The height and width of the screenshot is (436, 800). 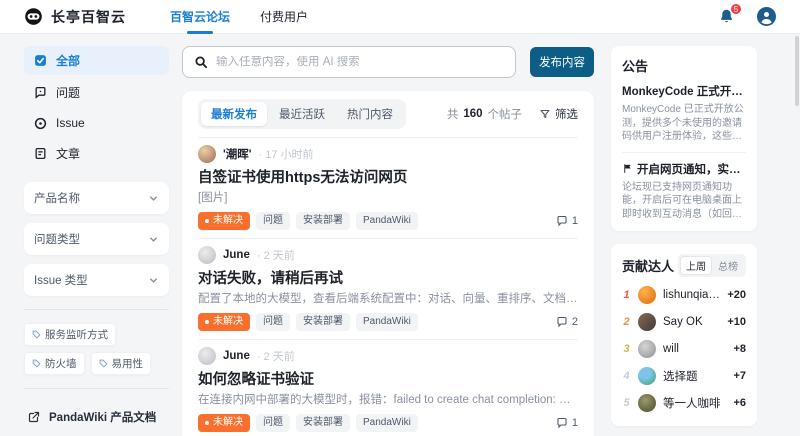 I want to click on person-icon, so click(x=766, y=16).